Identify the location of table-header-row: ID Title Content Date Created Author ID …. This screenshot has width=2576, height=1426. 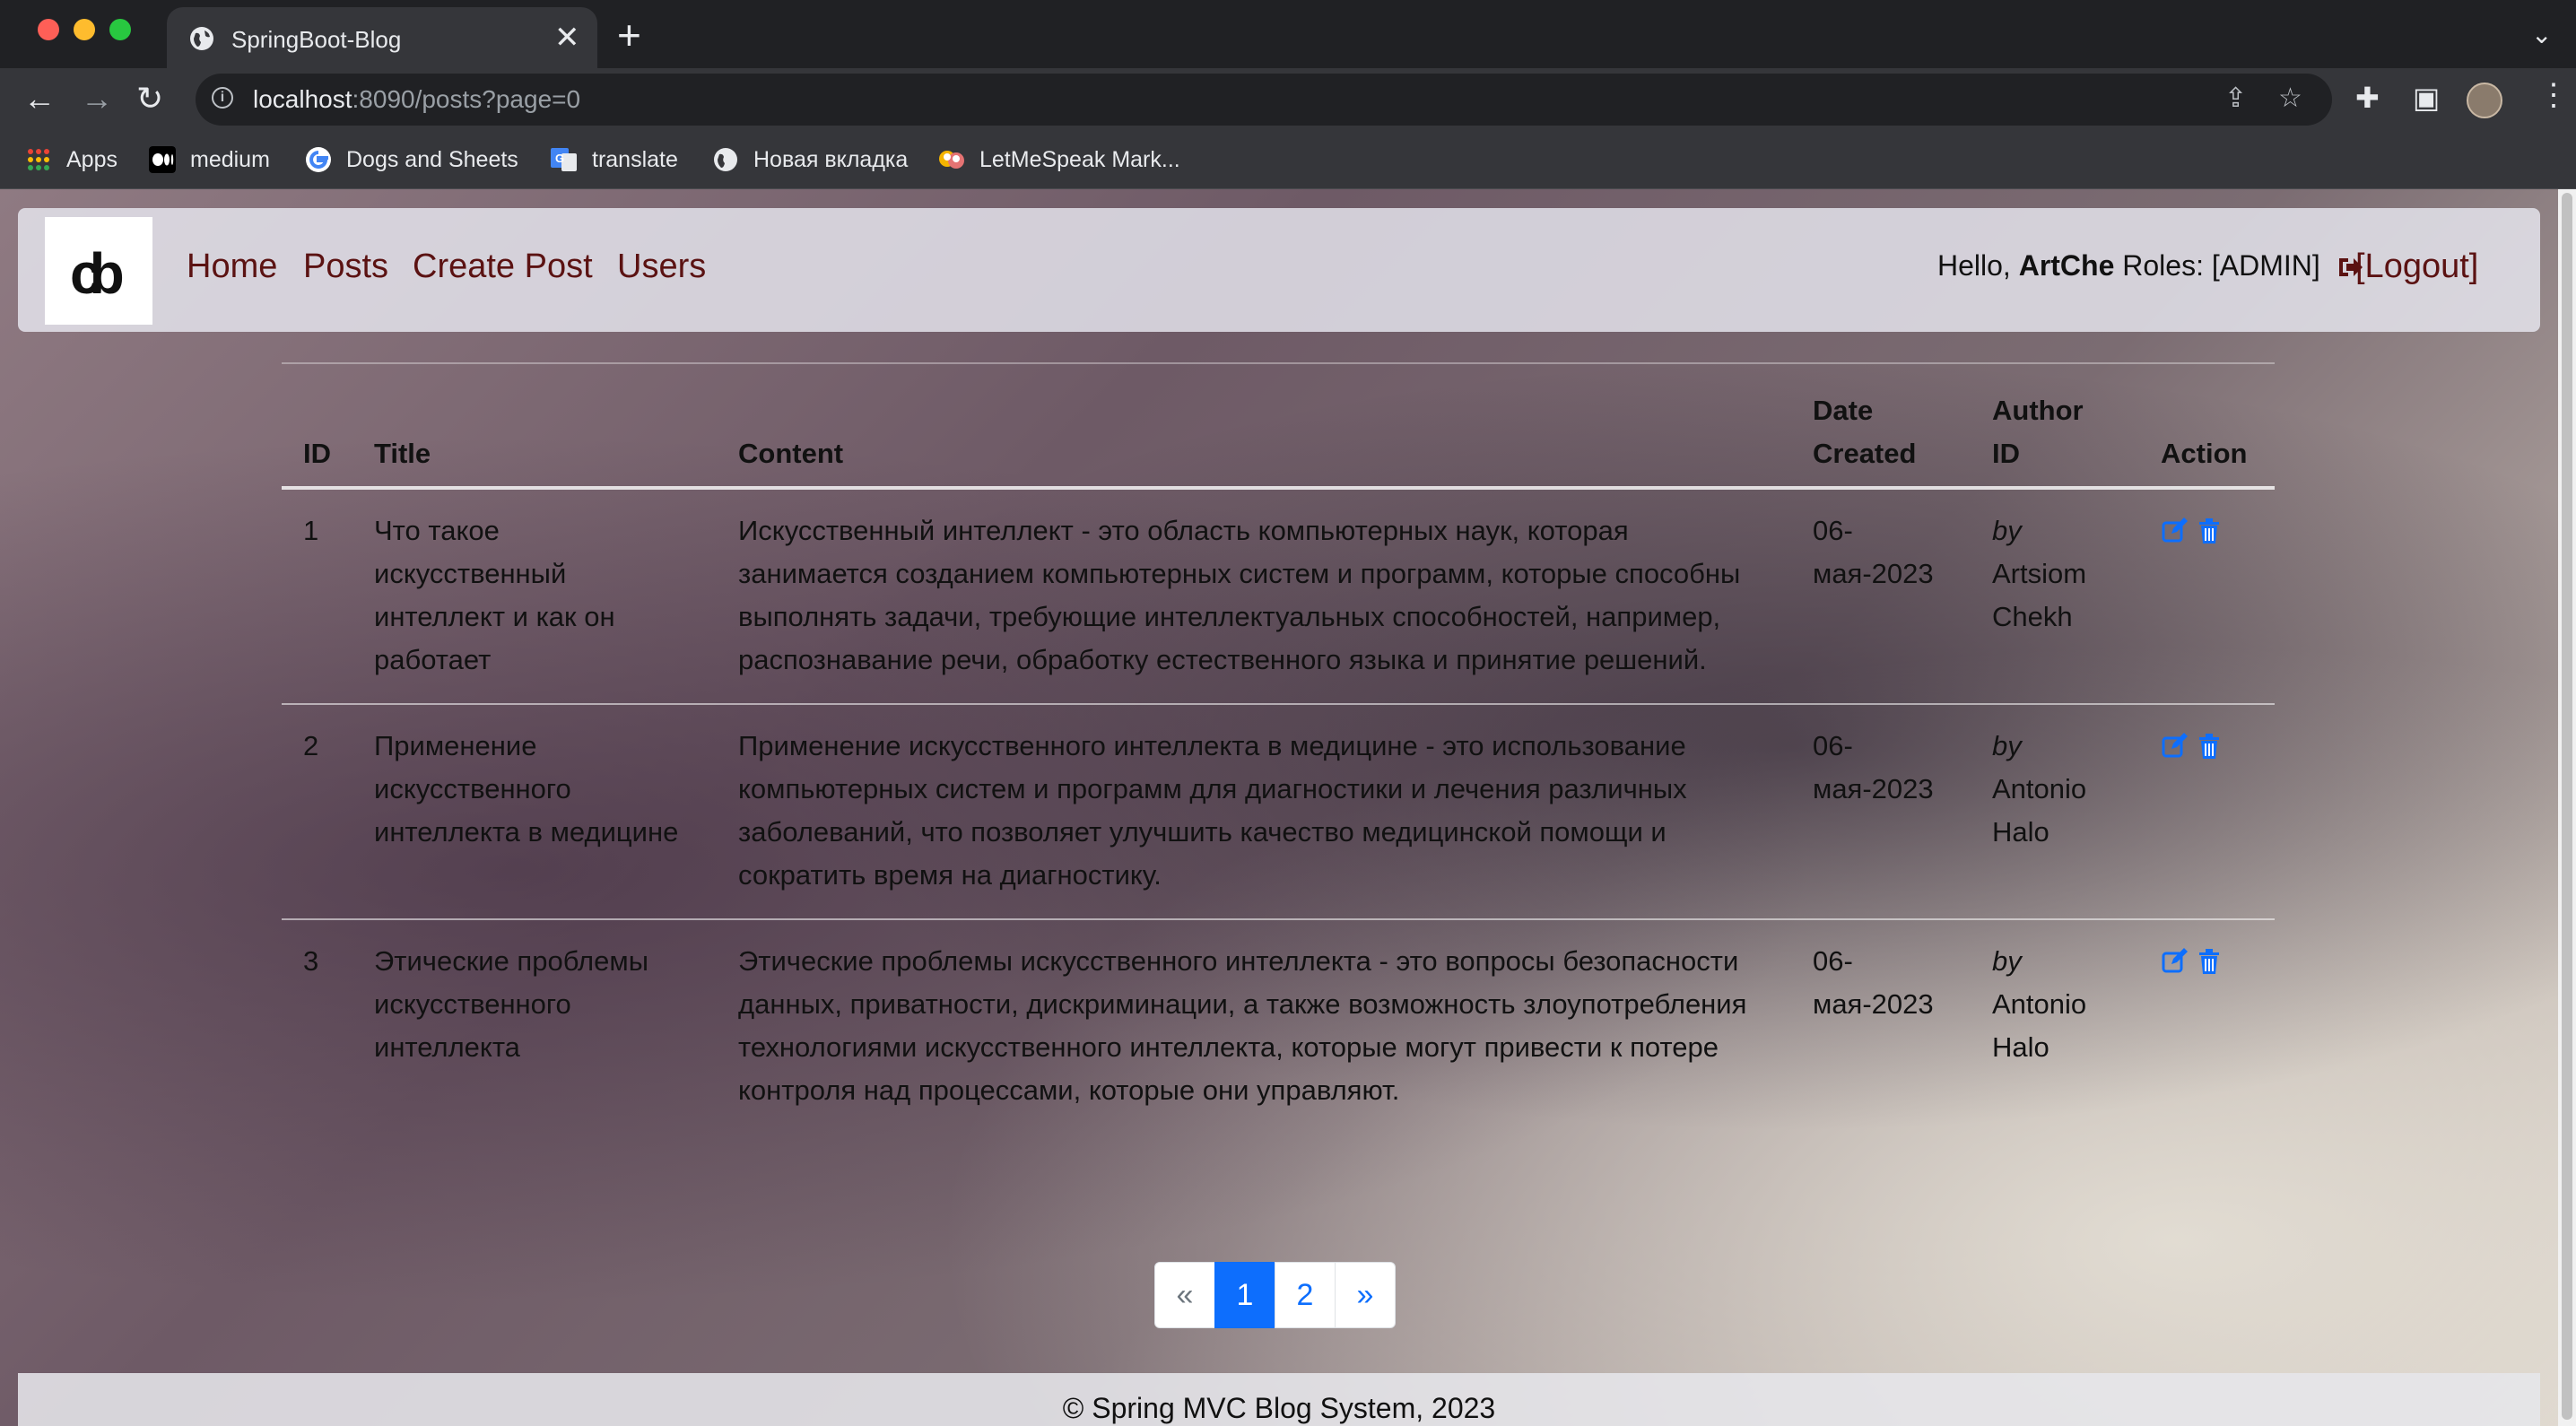
(1278, 426).